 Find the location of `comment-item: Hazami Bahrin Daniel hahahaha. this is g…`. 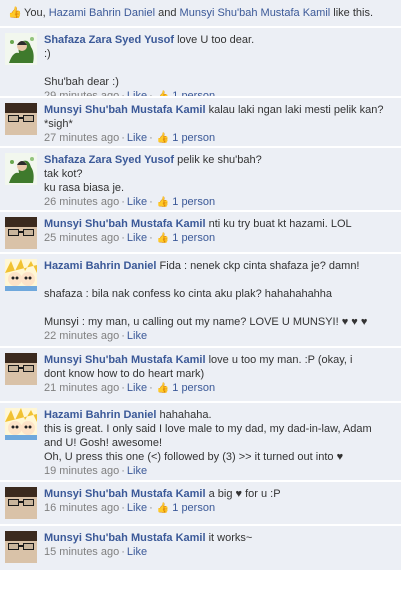

comment-item: Hazami Bahrin Daniel hahahaha. this is g… is located at coordinates (200, 442).